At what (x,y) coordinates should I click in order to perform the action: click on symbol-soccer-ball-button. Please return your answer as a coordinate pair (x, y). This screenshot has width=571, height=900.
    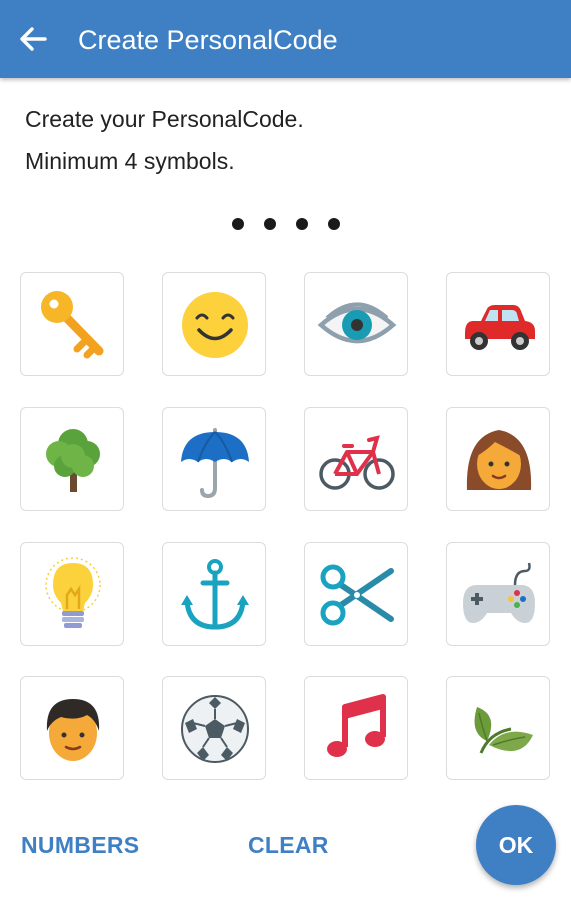
    Looking at the image, I should click on (214, 728).